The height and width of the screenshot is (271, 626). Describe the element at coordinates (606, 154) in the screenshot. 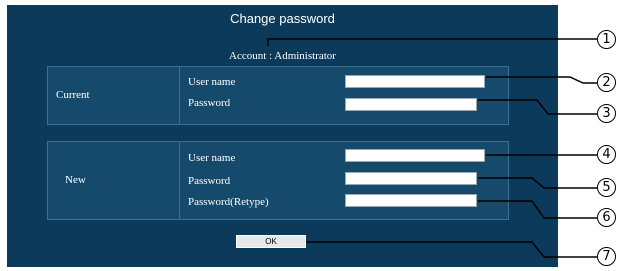

I see `callout-4: 4` at that location.